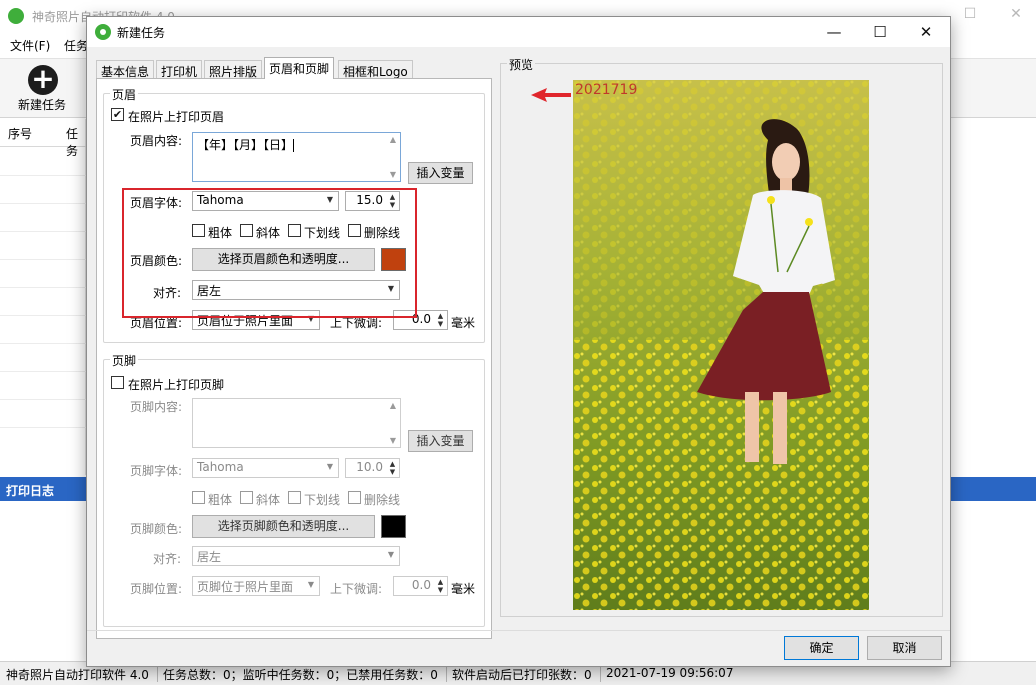  Describe the element at coordinates (296, 423) in the screenshot. I see `footer-content-input: ▲ ▼` at that location.